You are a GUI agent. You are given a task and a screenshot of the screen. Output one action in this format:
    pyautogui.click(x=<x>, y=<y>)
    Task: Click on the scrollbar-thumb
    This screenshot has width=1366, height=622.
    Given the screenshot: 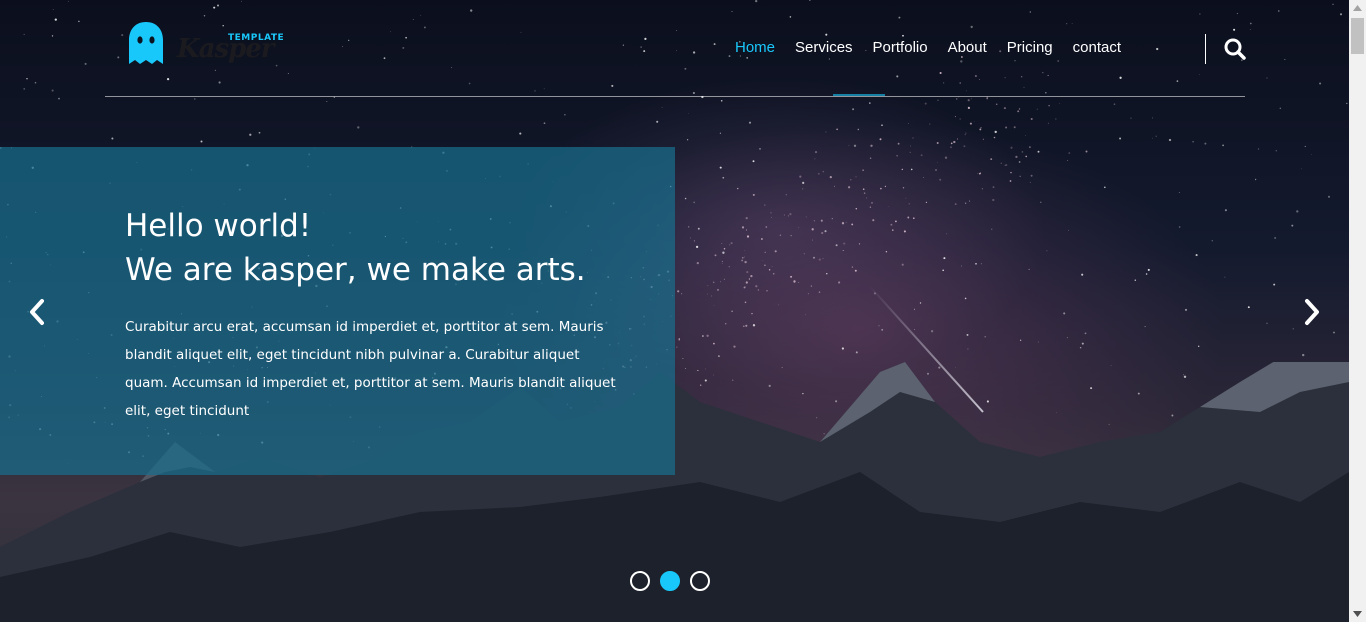 What is the action you would take?
    pyautogui.click(x=1357, y=36)
    